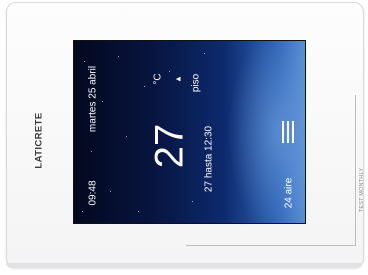 The height and width of the screenshot is (275, 368). Describe the element at coordinates (169, 146) in the screenshot. I see `current-temperature: 27` at that location.